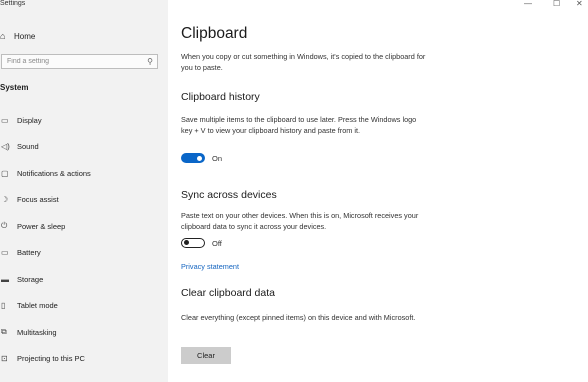 The height and width of the screenshot is (382, 588). Describe the element at coordinates (193, 158) in the screenshot. I see `clipboard-history-toggle` at that location.